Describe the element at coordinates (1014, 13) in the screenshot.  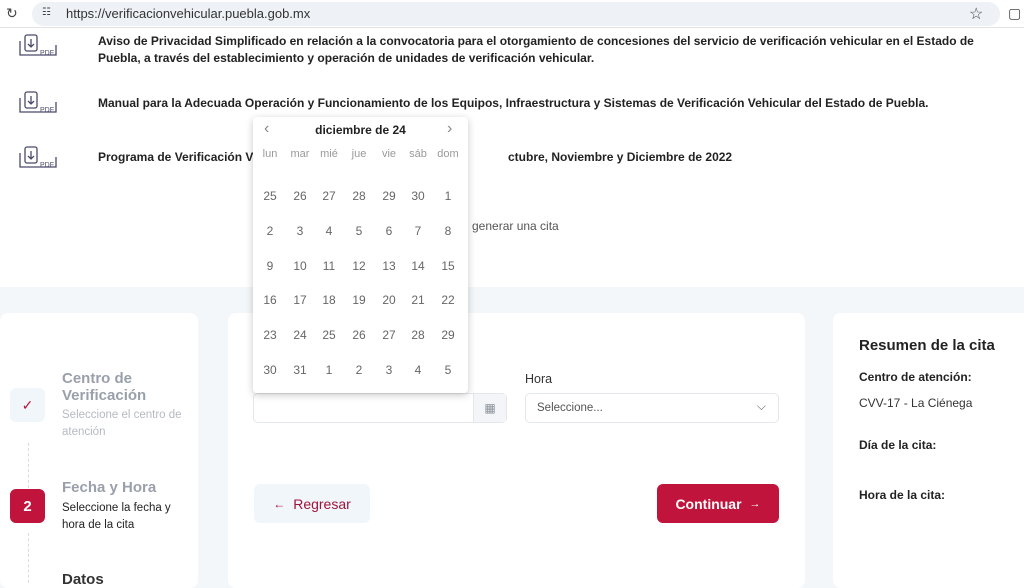
I see `extensions-icon: ▢` at that location.